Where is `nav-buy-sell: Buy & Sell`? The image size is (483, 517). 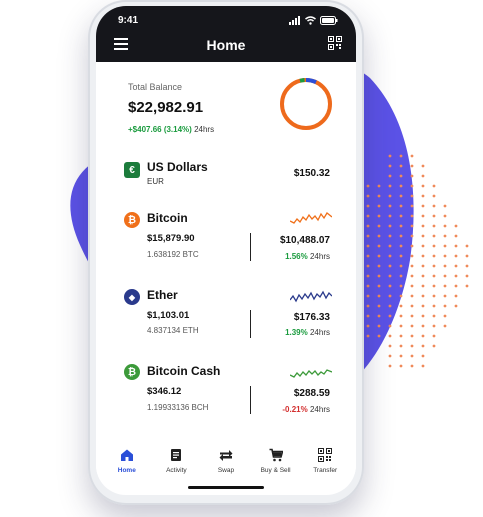
nav-buy-sell: Buy & Sell is located at coordinates (276, 461).